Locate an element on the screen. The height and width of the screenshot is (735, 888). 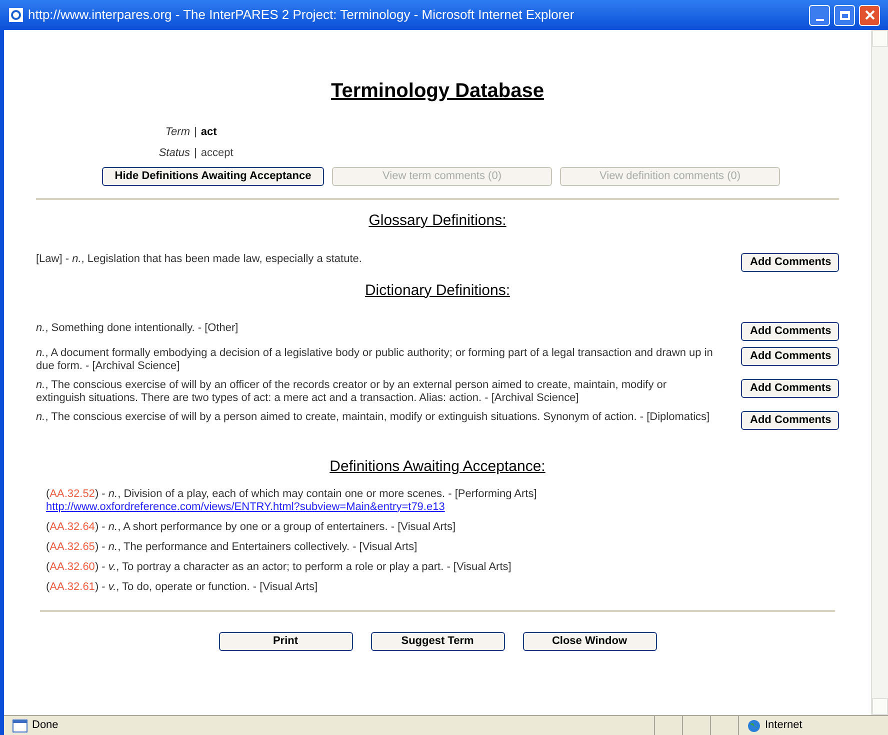
definition-text: n., The conscious exercise of will by a person aimed to create, maintain, modify or extinguish situations. Synonym of action. - [Diplomatics] is located at coordinates (373, 417).